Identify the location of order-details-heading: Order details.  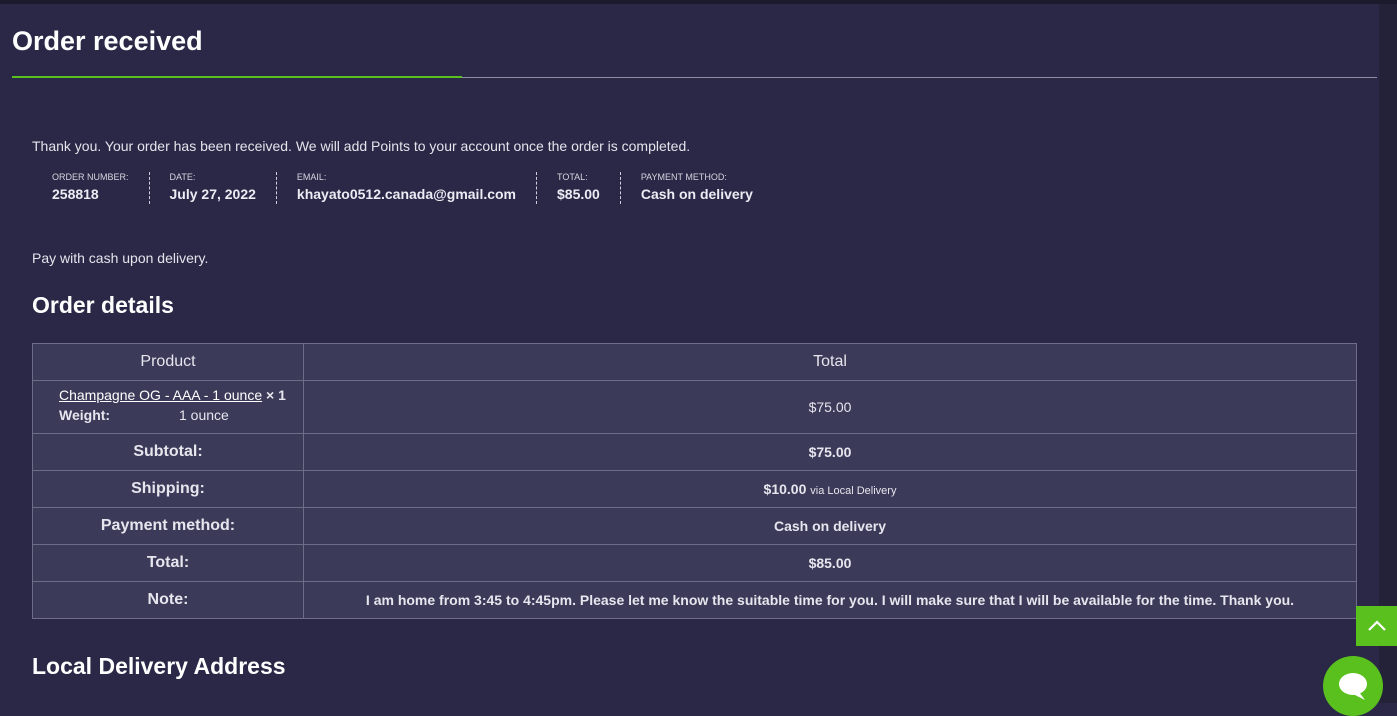
(103, 305).